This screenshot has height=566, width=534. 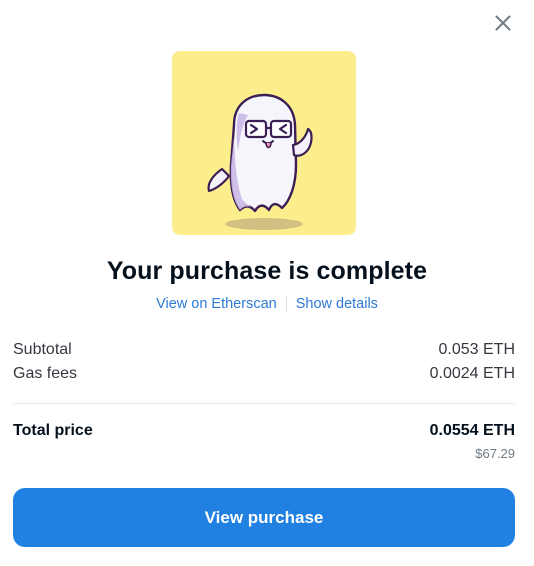 What do you see at coordinates (42, 349) in the screenshot?
I see `subtotal-label: Subtotal` at bounding box center [42, 349].